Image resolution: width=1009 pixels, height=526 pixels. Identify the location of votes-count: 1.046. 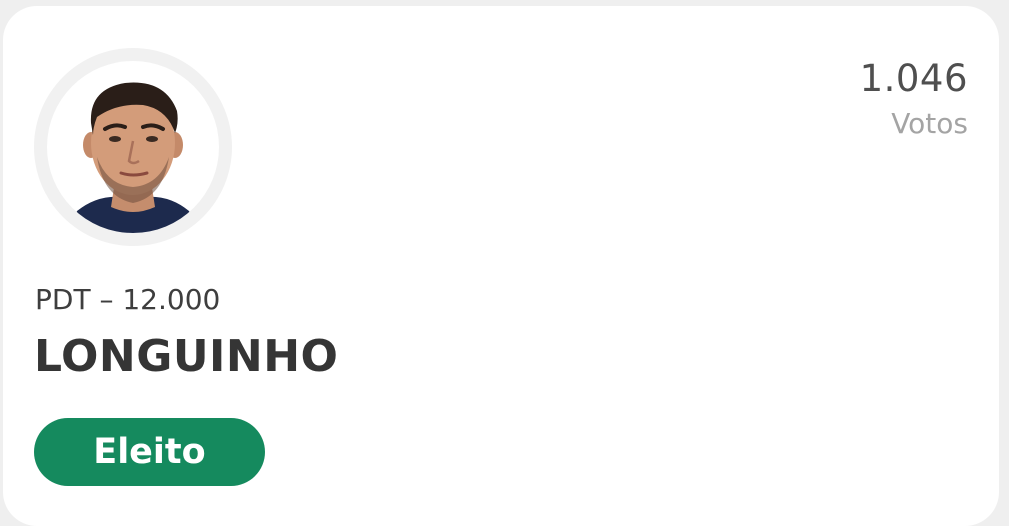
(913, 78).